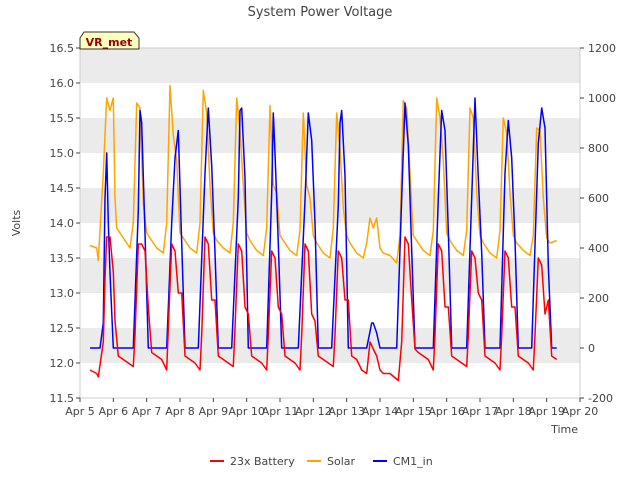 Image resolution: width=640 pixels, height=484 pixels. What do you see at coordinates (80, 411) in the screenshot?
I see `x-tick-label: Apr 5` at bounding box center [80, 411].